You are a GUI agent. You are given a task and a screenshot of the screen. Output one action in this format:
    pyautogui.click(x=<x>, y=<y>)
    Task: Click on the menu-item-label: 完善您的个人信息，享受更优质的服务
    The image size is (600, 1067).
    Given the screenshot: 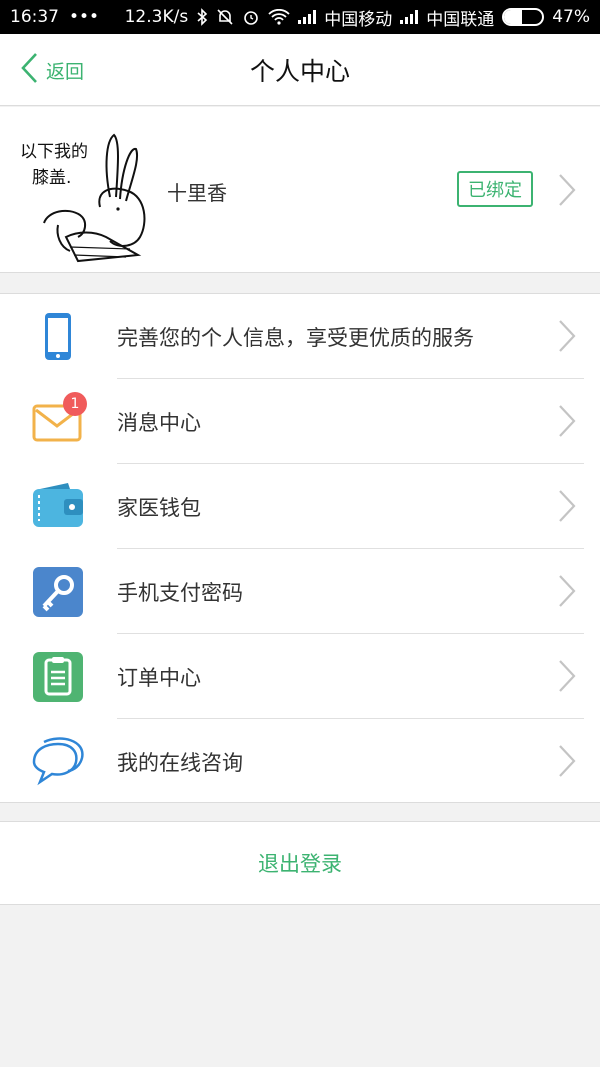 What is the action you would take?
    pyautogui.click(x=295, y=337)
    